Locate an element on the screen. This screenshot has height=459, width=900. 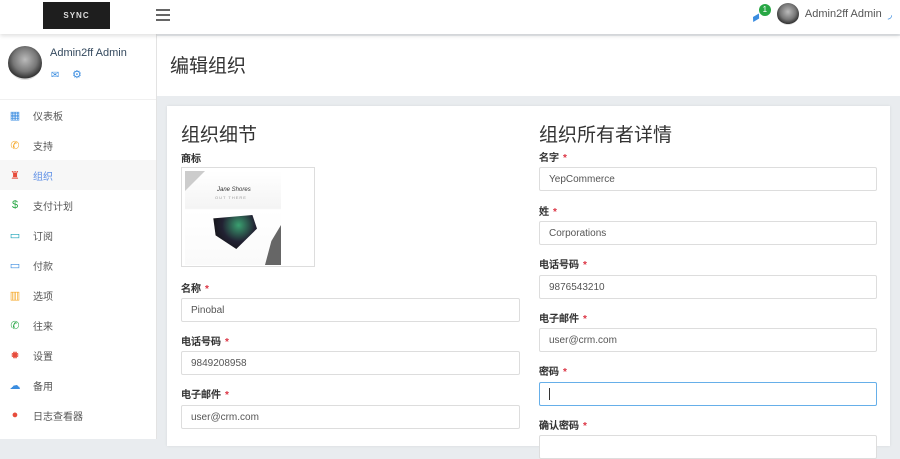
sidebar-item: ● 日志查看器 is located at coordinates (78, 415).